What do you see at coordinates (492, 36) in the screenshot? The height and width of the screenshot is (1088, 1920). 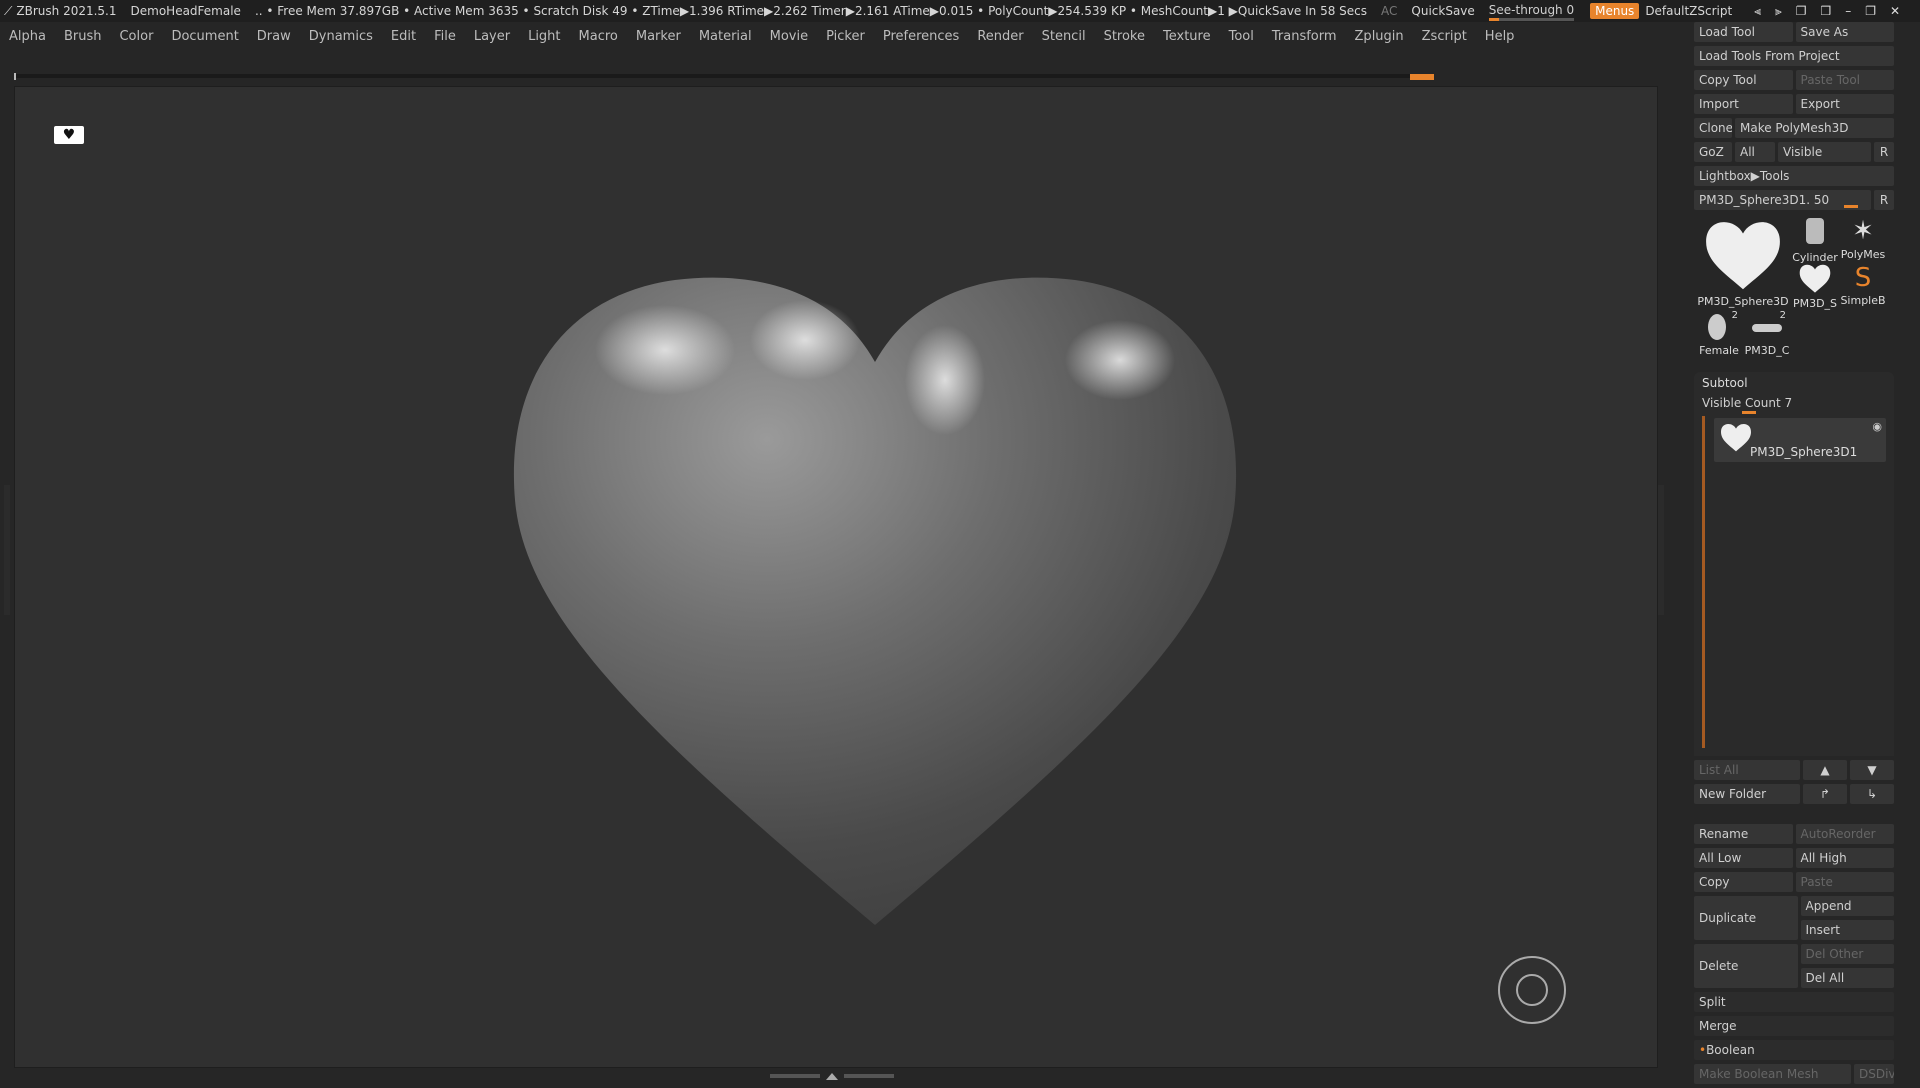 I see `menu-layer: Layer` at bounding box center [492, 36].